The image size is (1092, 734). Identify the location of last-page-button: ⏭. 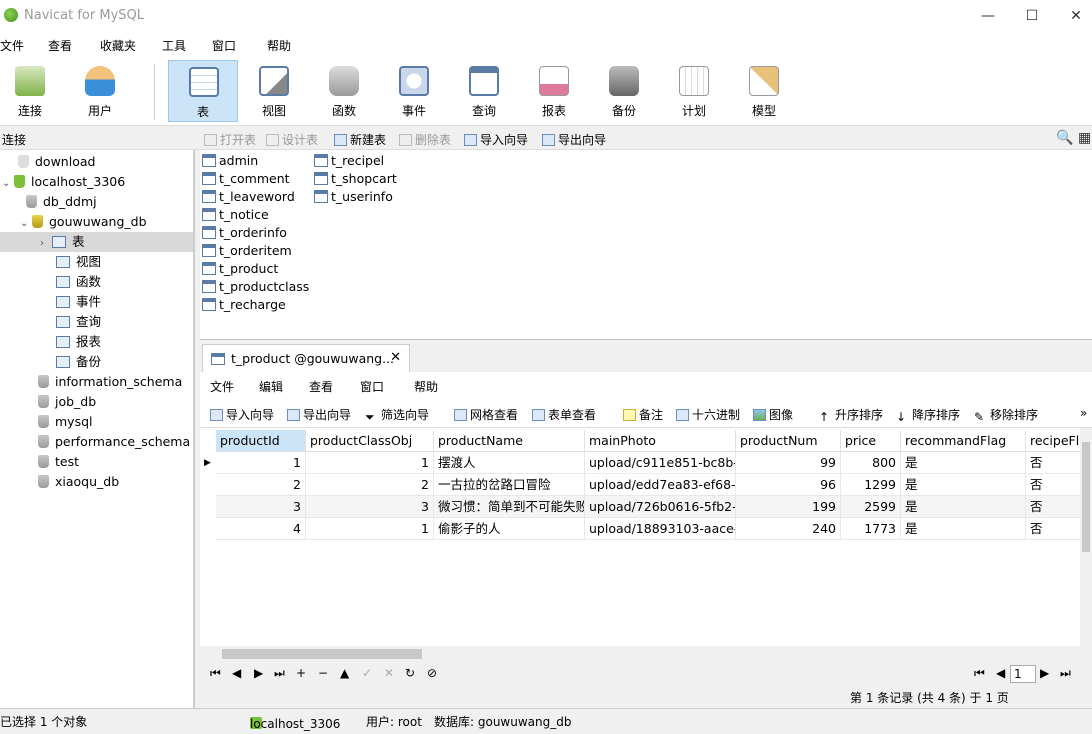
(1065, 673).